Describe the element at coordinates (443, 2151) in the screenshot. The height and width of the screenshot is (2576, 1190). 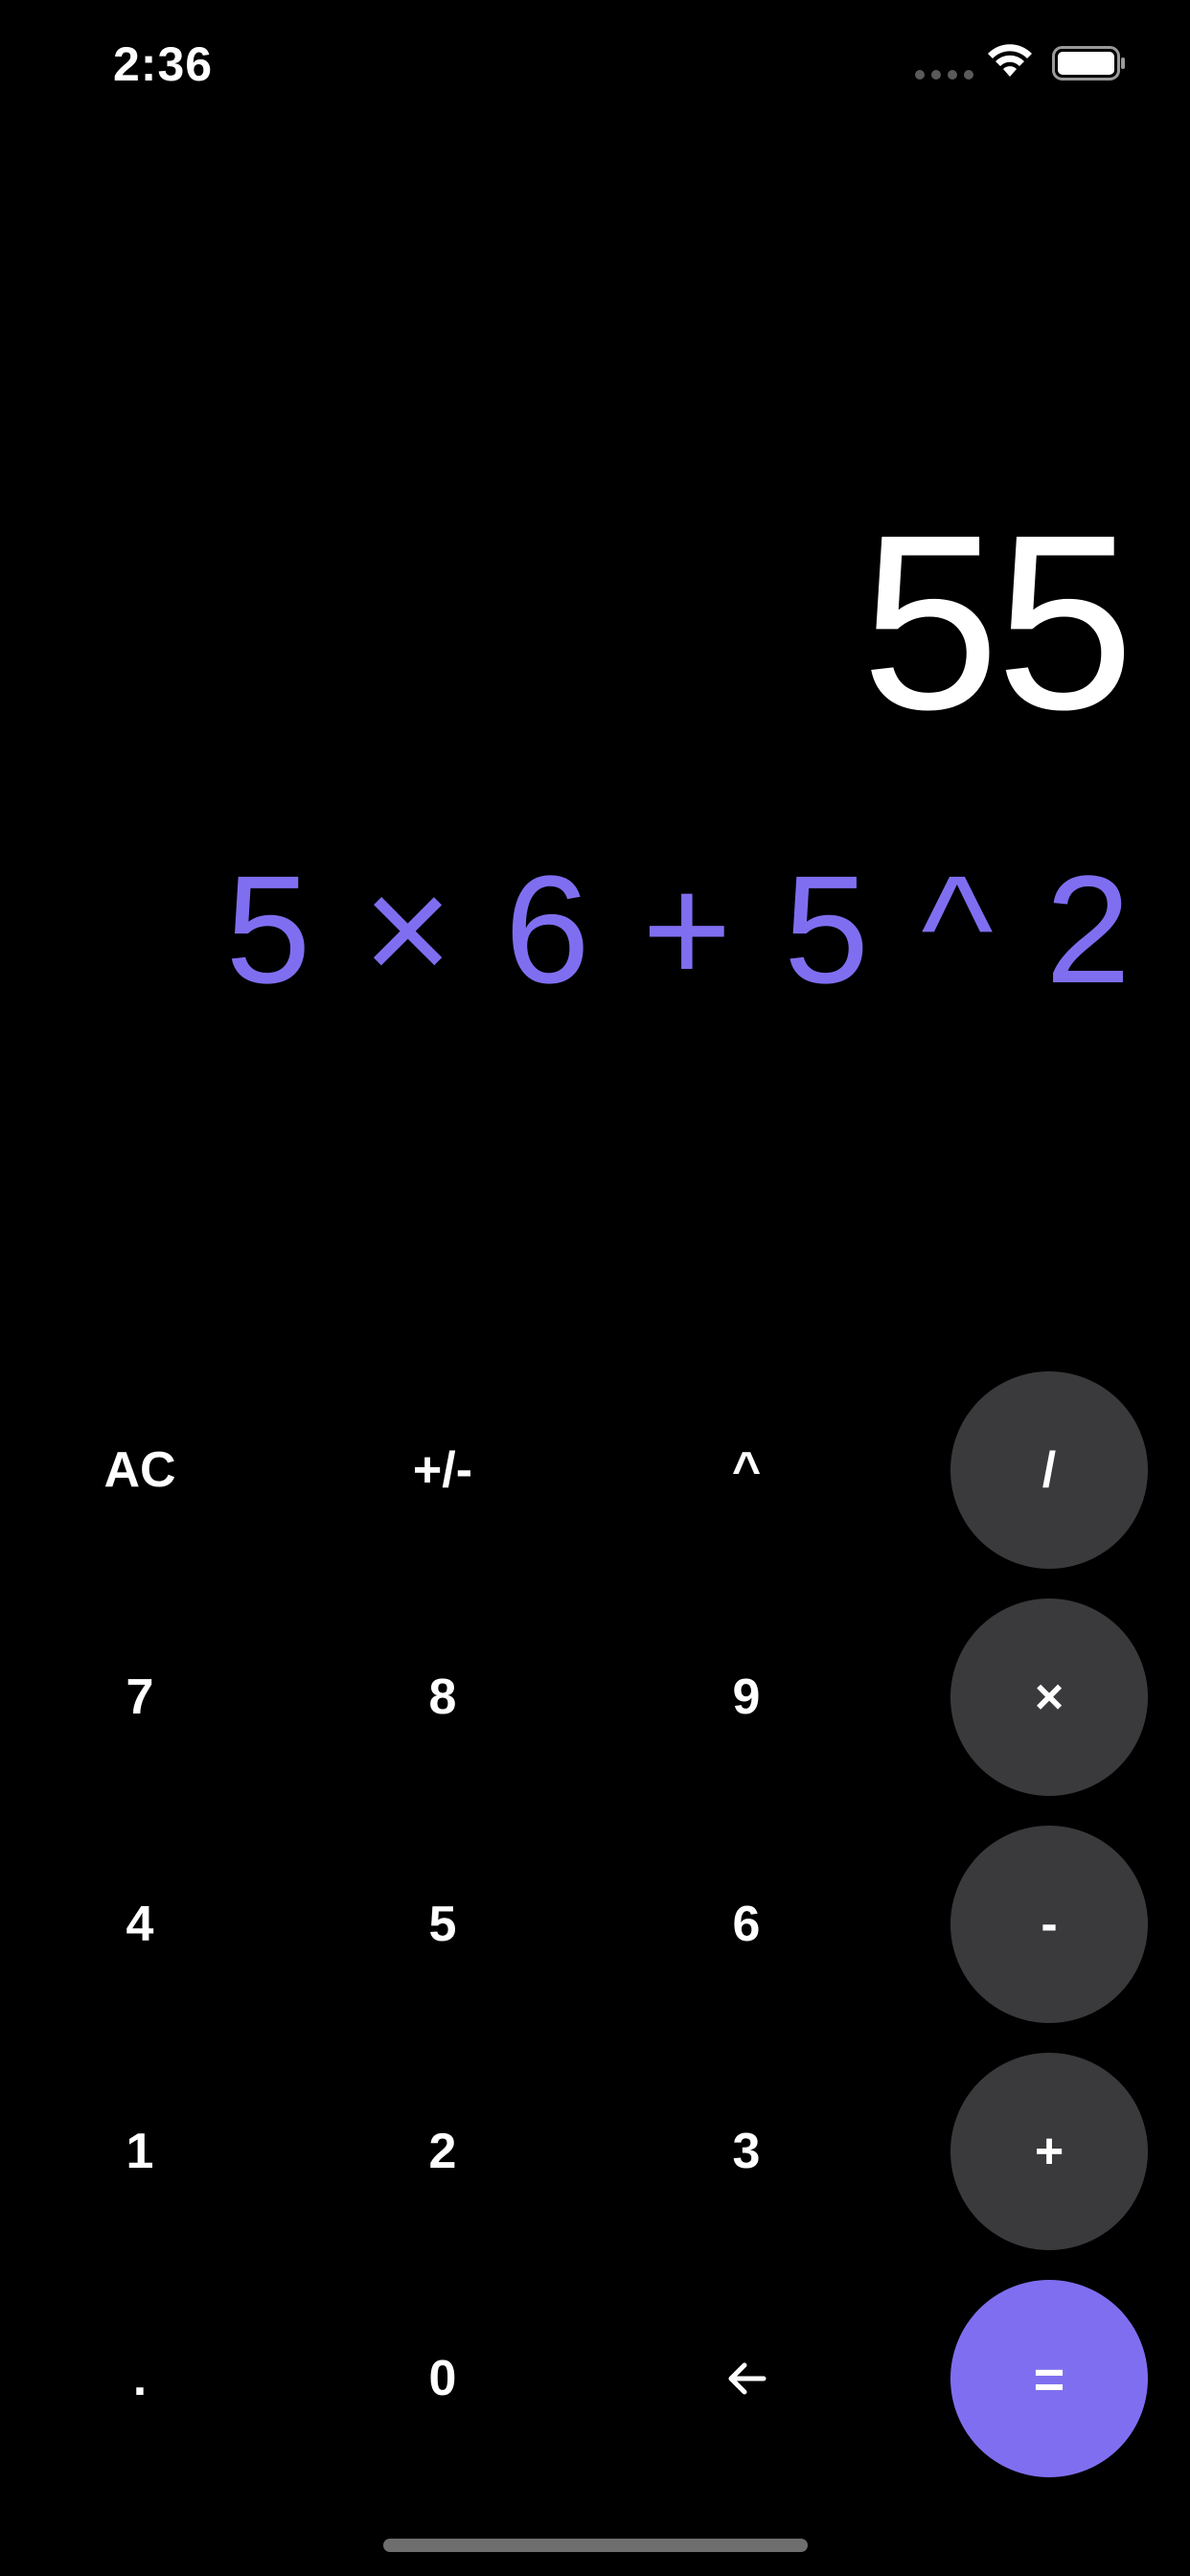
I see `digit-2-button: 2` at that location.